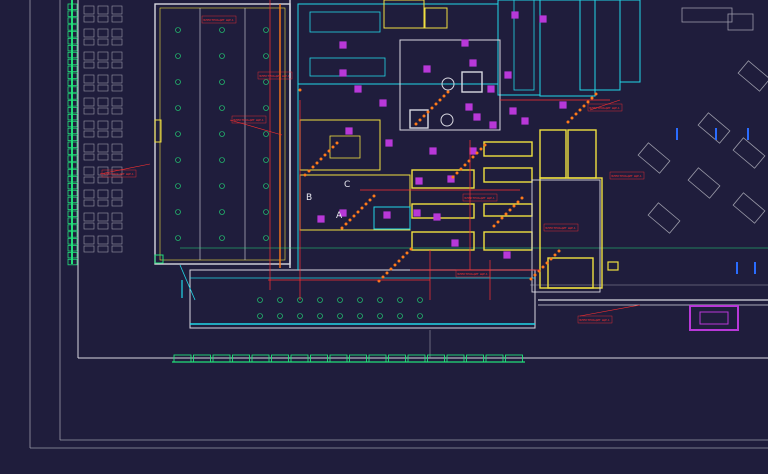 This screenshot has height=474, width=768. I want to click on prep-room, so click(340, 145).